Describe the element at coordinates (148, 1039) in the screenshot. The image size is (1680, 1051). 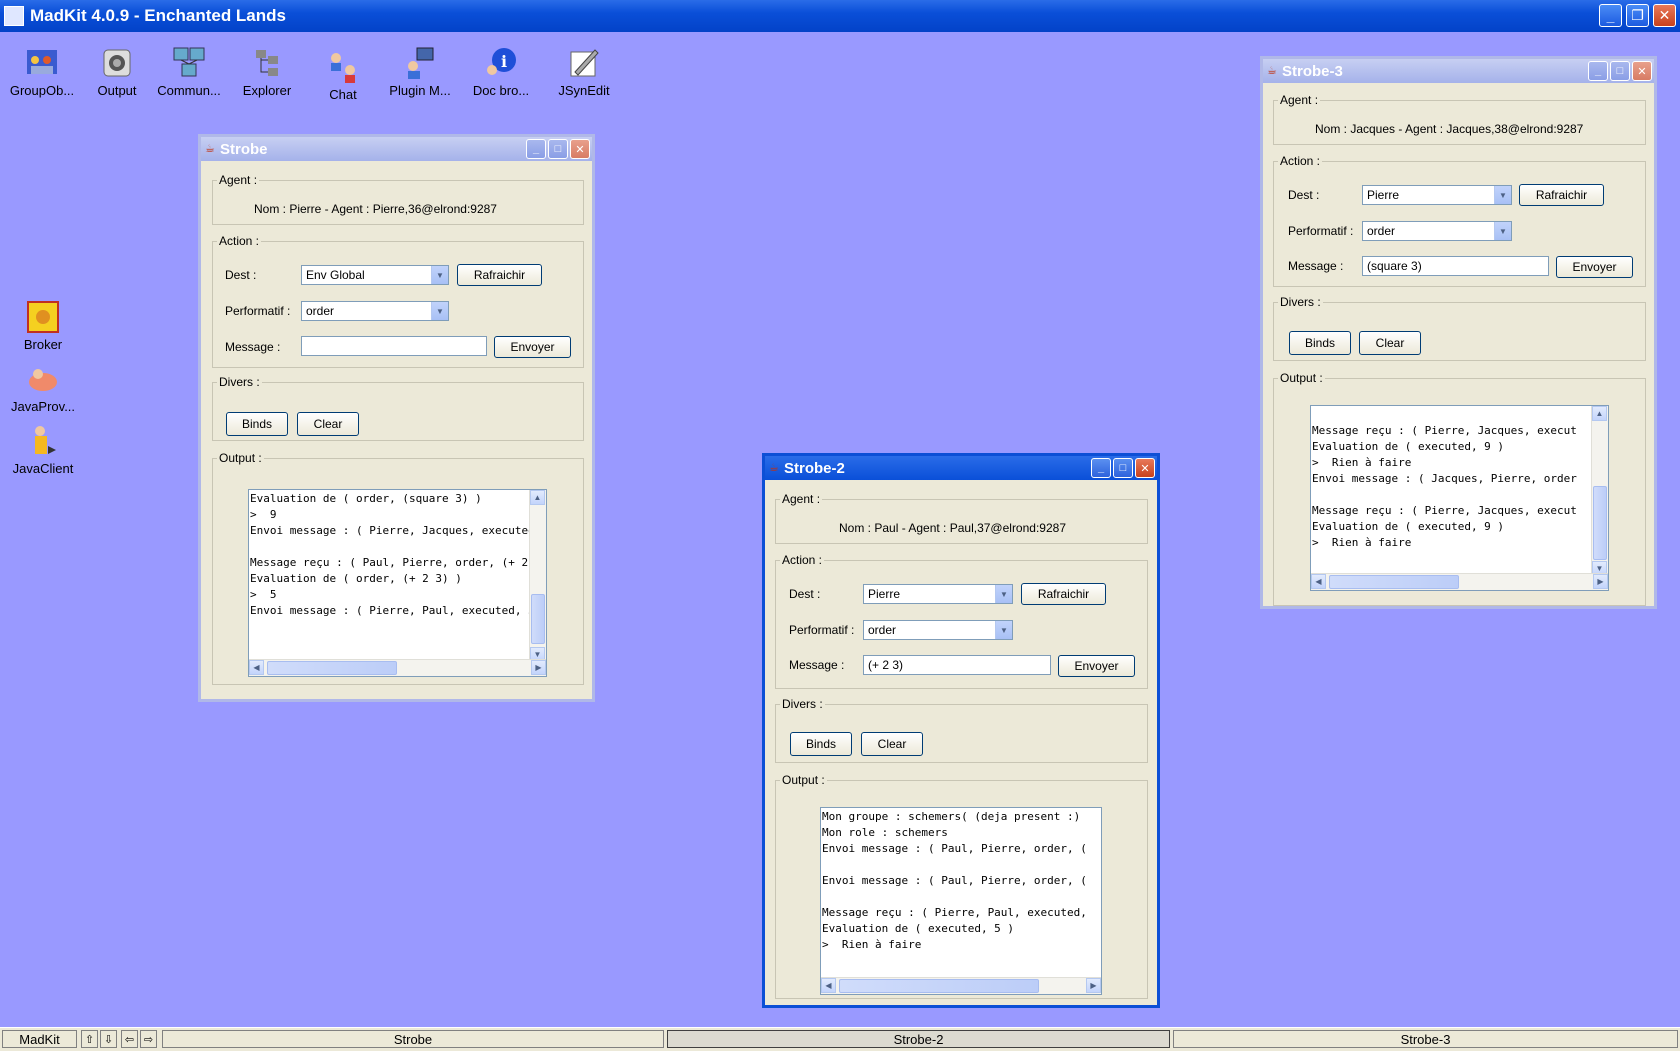
I see `arrow-right-icon: ⇨` at that location.